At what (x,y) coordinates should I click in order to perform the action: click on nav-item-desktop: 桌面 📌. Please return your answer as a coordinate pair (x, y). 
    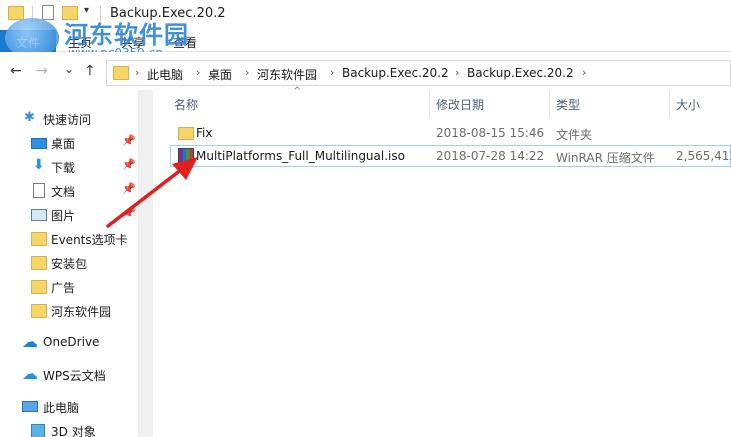
    Looking at the image, I should click on (69, 143).